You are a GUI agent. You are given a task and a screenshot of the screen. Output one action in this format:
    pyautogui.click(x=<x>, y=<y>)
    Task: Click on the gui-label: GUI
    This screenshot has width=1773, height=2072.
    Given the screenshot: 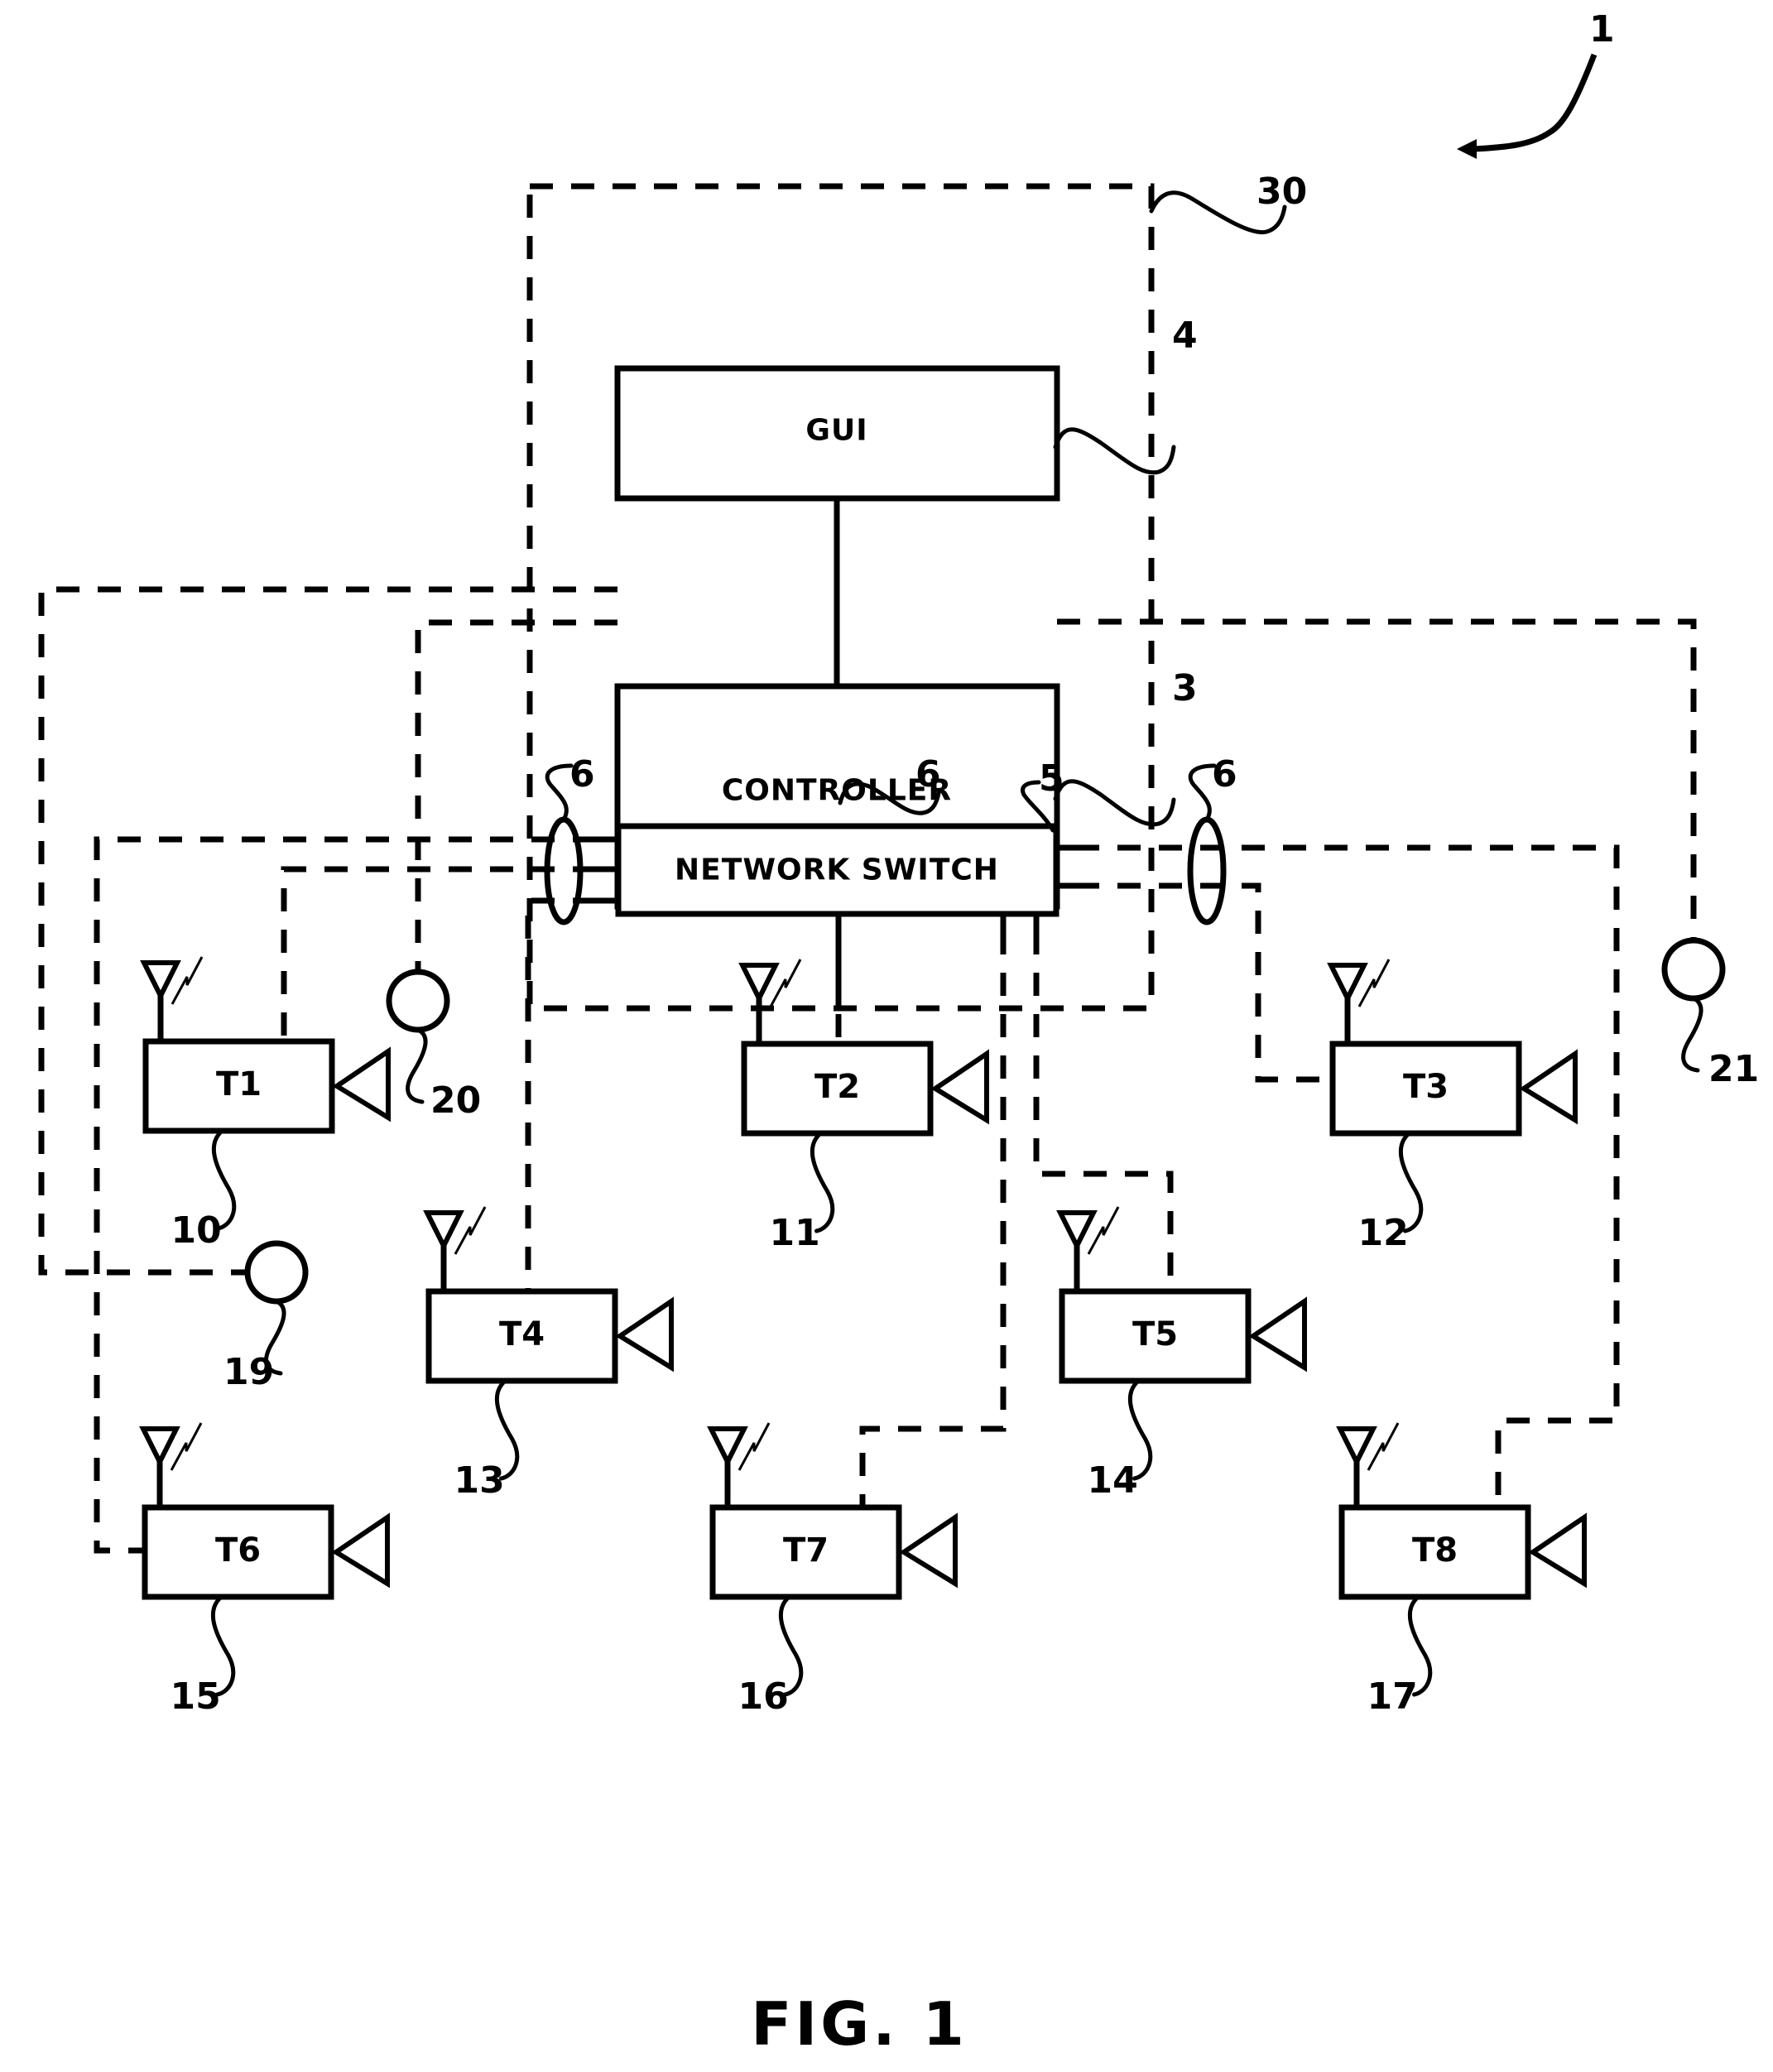 What is the action you would take?
    pyautogui.click(x=836, y=431)
    